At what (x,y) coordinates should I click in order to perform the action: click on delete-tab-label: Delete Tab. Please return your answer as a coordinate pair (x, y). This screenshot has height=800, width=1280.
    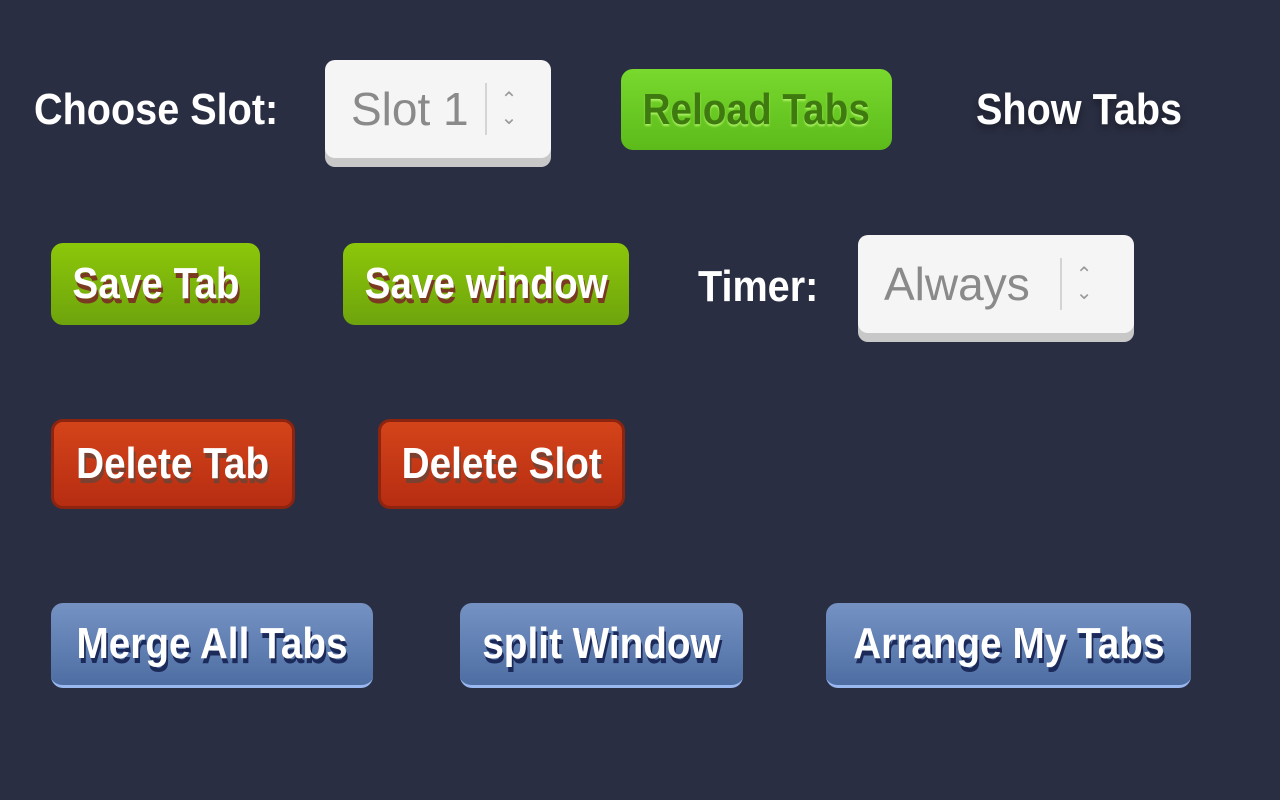
    Looking at the image, I should click on (173, 463).